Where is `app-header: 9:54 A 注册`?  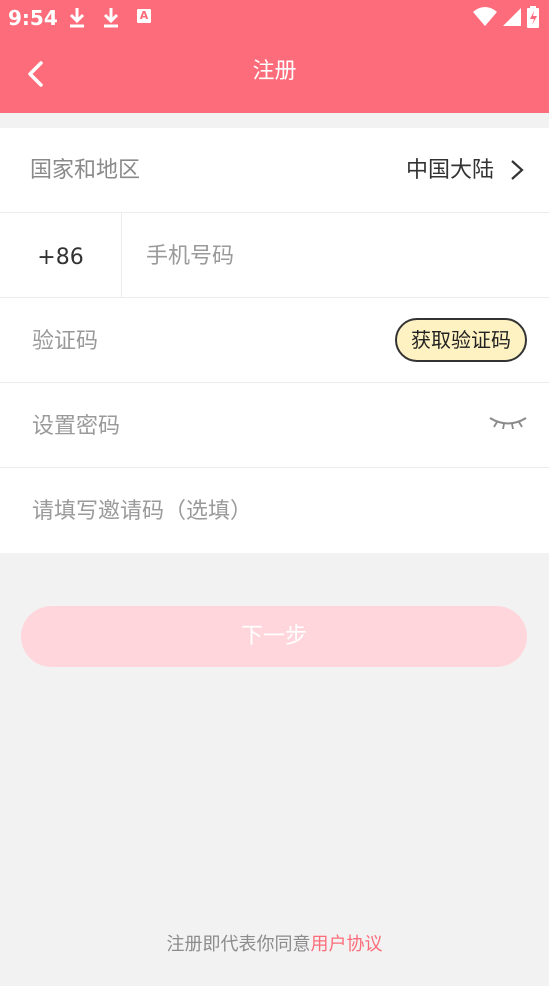 app-header: 9:54 A 注册 is located at coordinates (274, 56).